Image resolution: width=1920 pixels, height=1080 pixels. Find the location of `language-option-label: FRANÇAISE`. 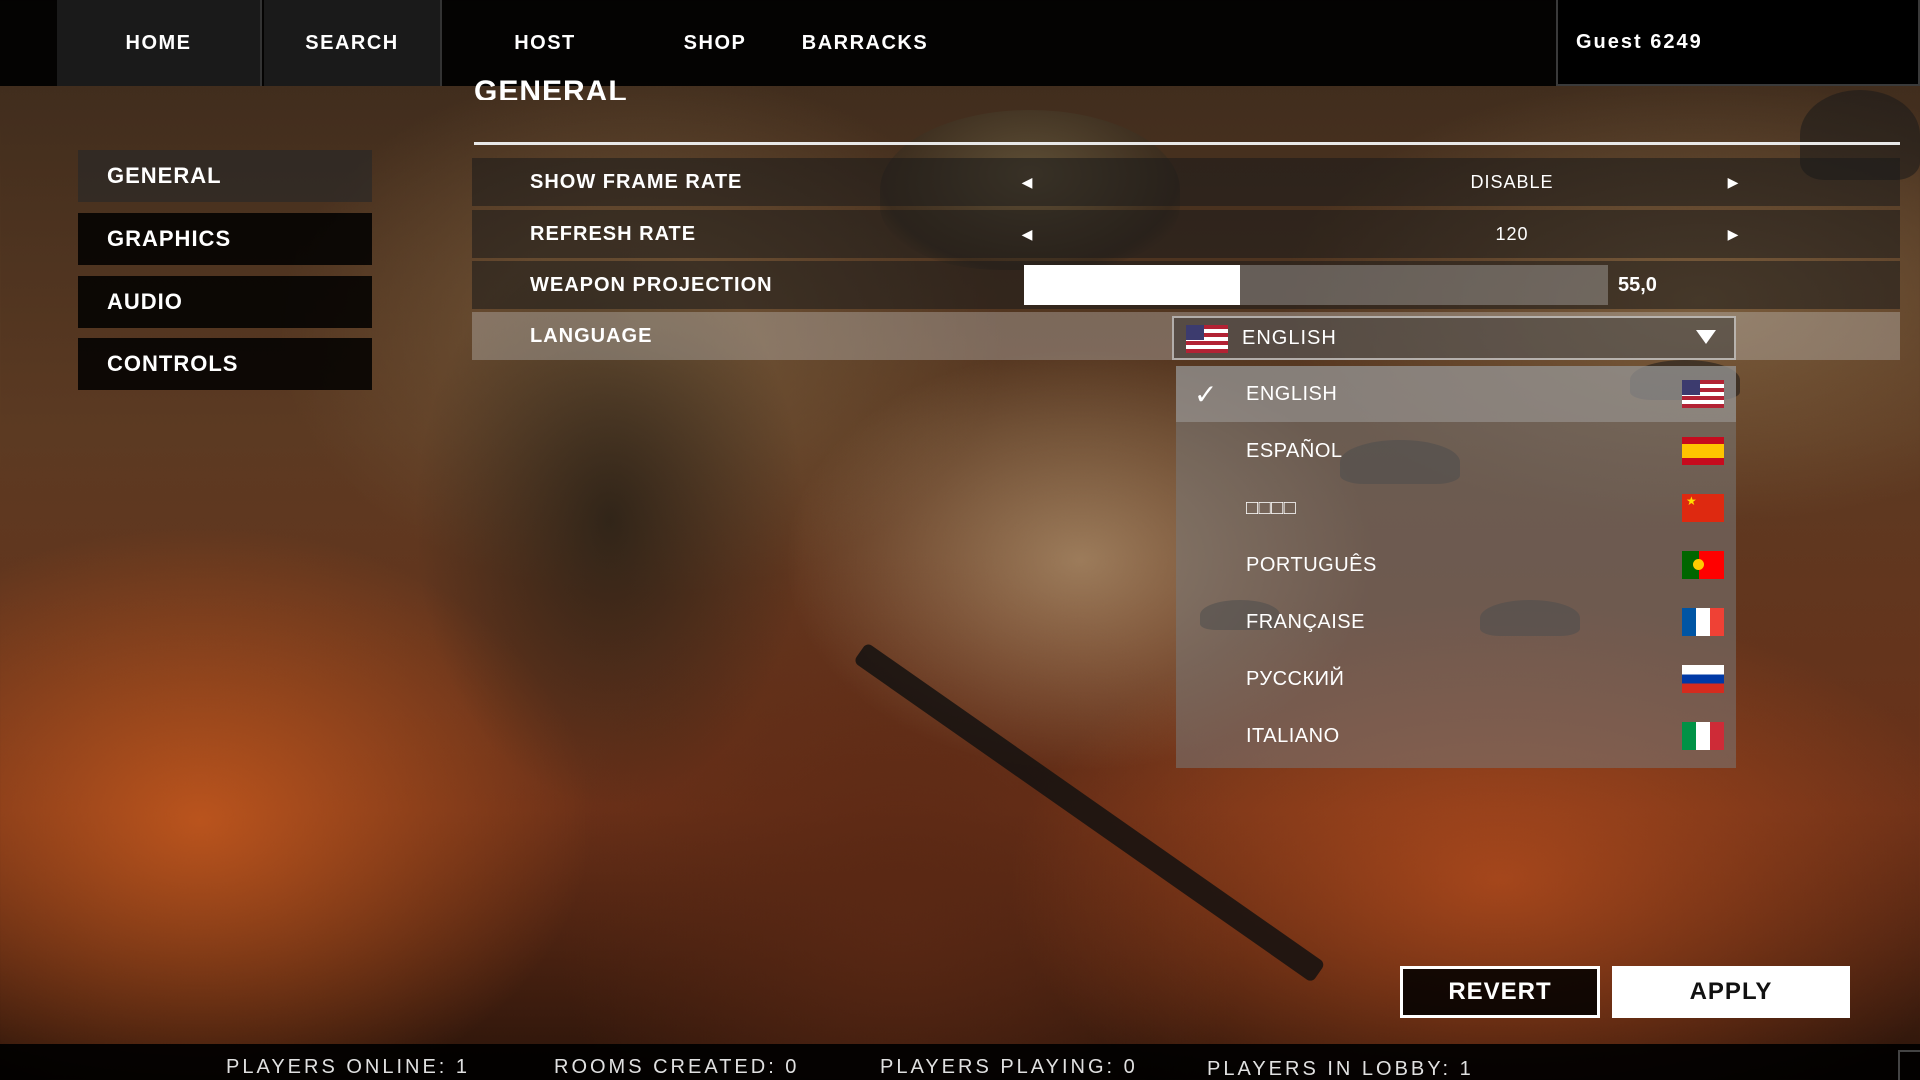

language-option-label: FRANÇAISE is located at coordinates (1305, 621).